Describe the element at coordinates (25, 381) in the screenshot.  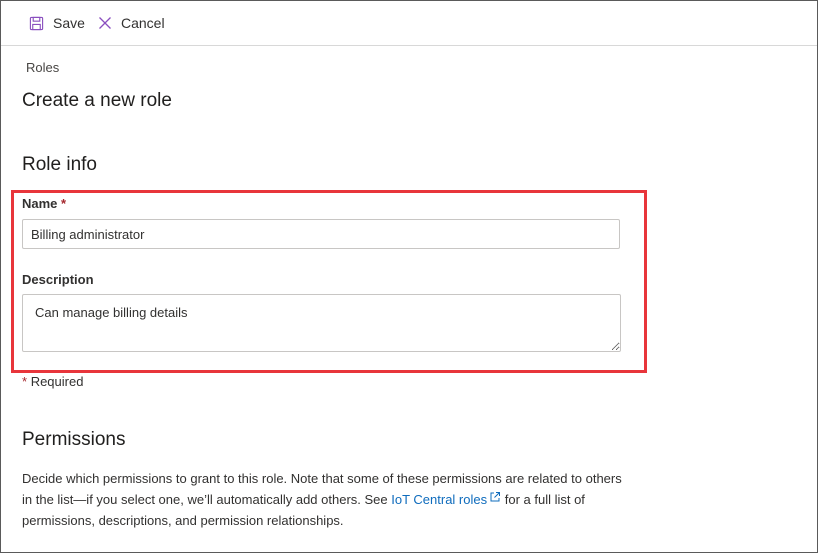
I see `required-note-asterisk: *` at that location.